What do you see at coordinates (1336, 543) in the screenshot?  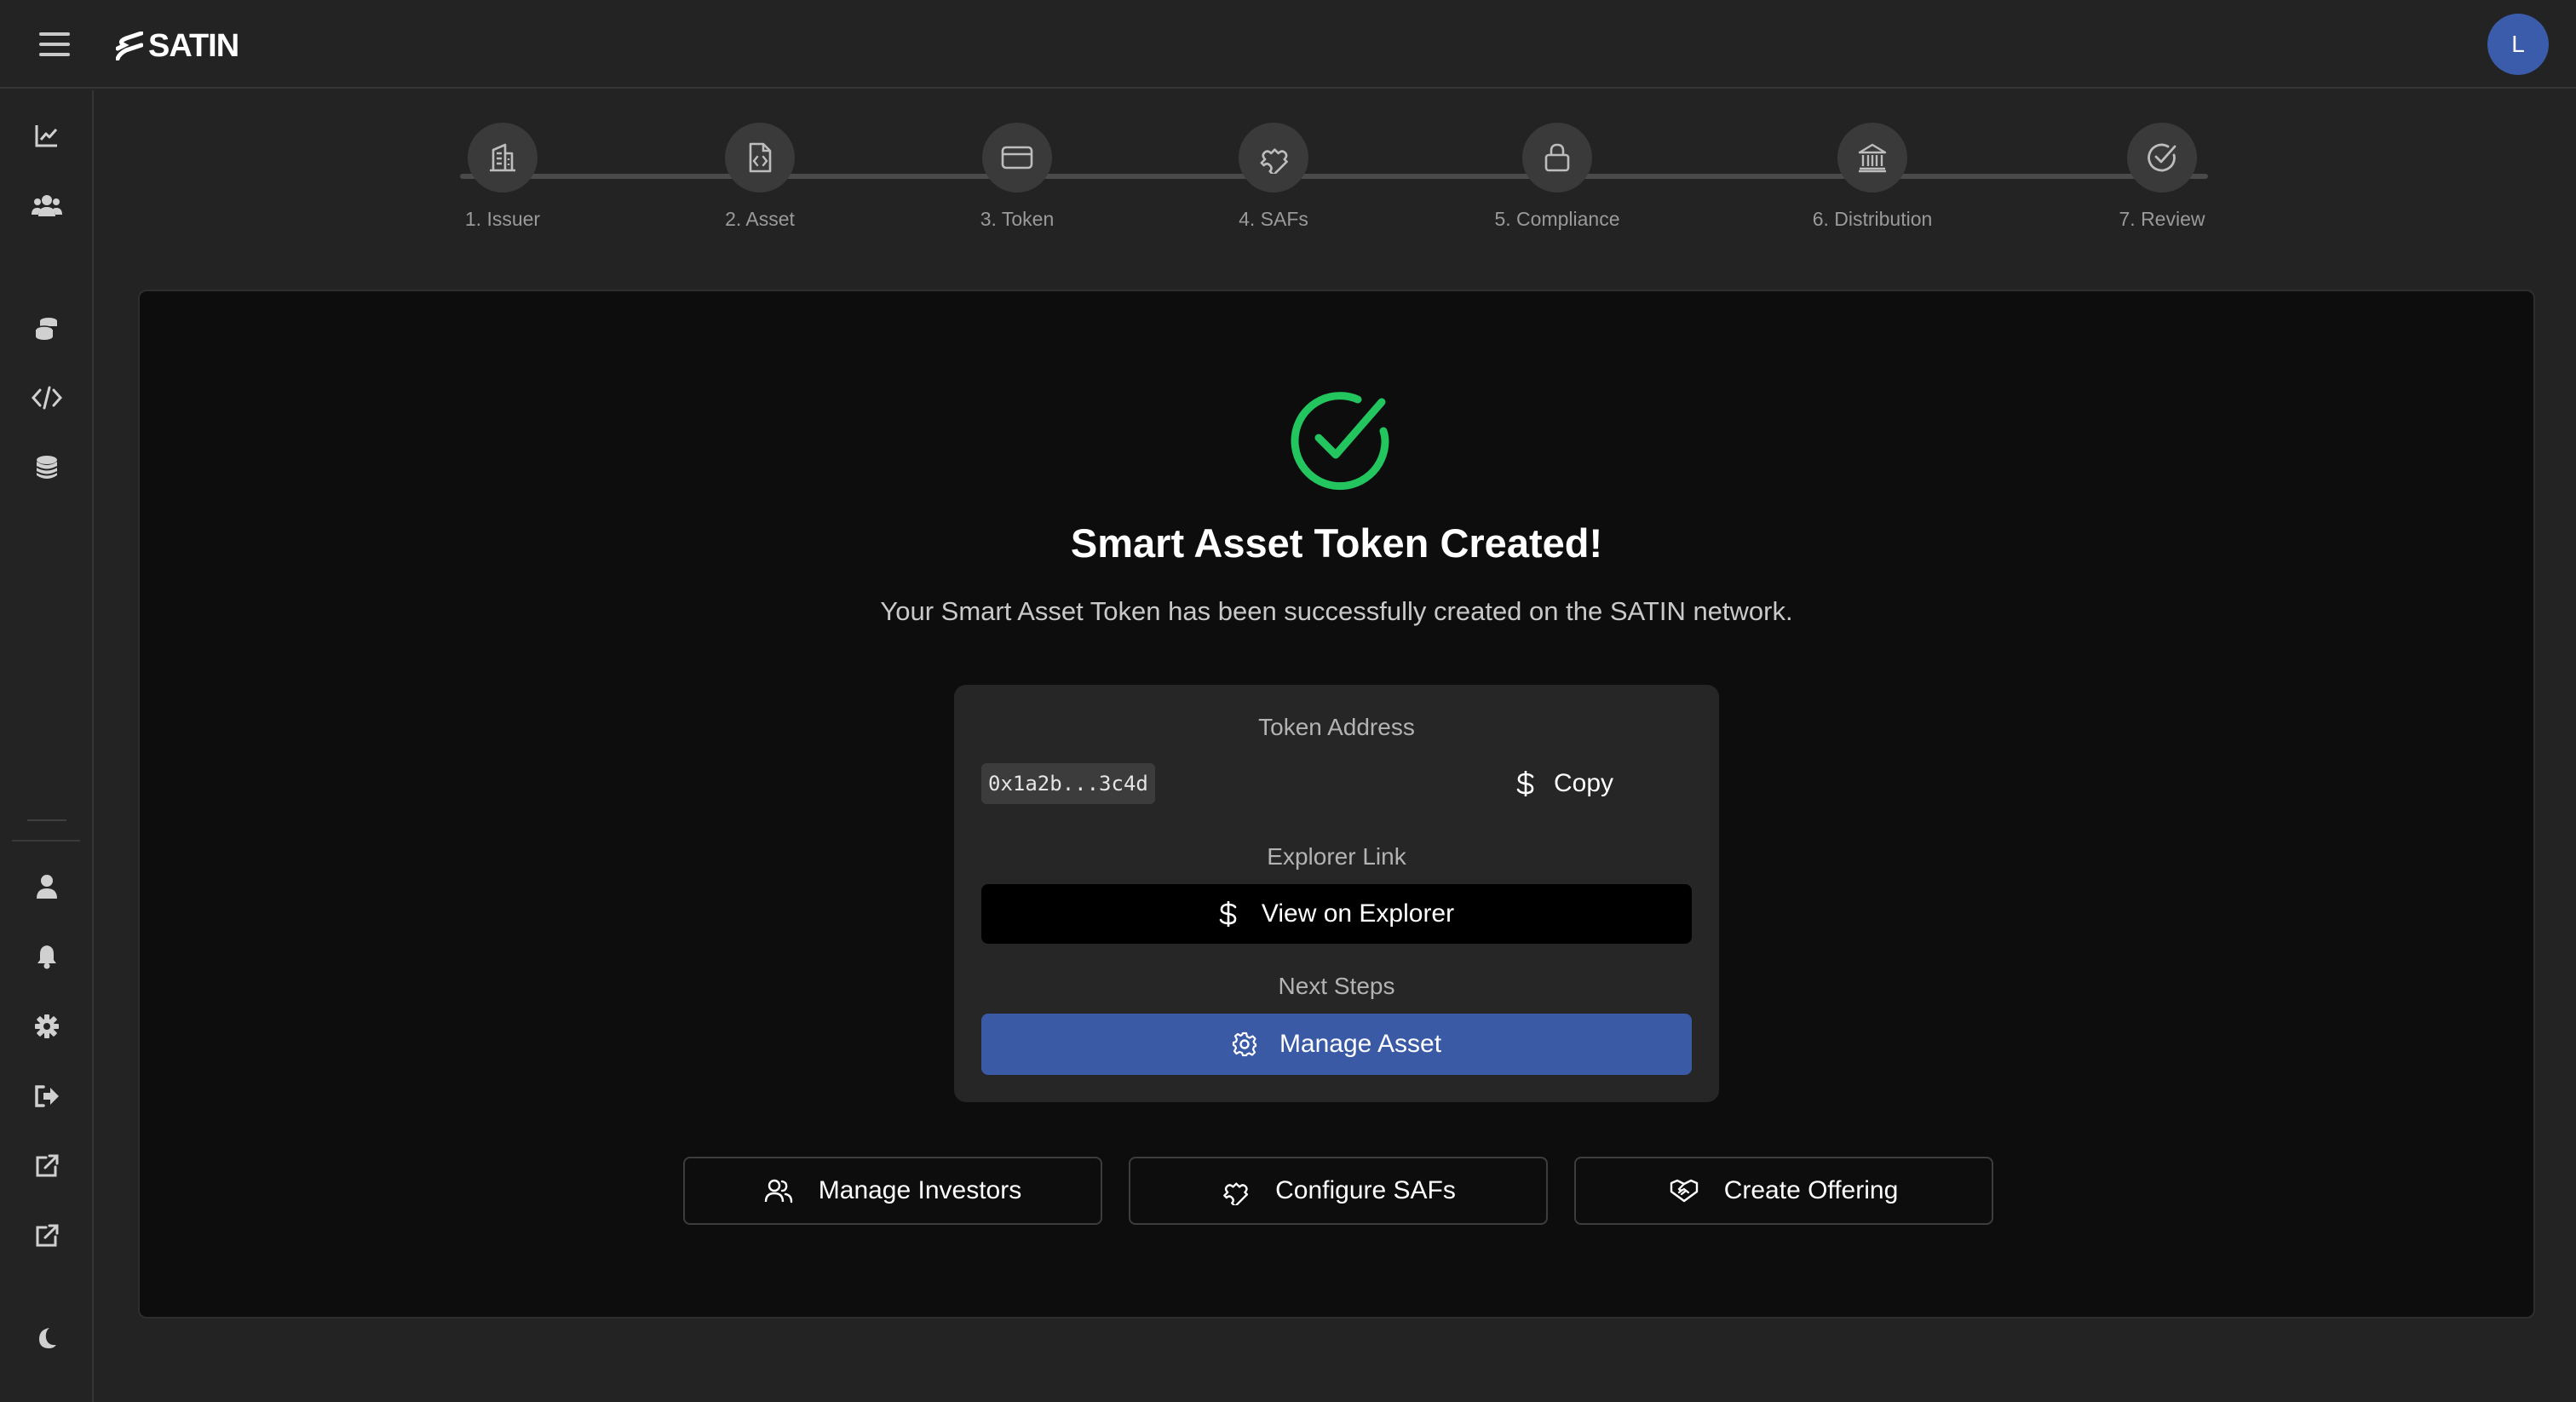 I see `success-title: Smart Asset Token Created!` at bounding box center [1336, 543].